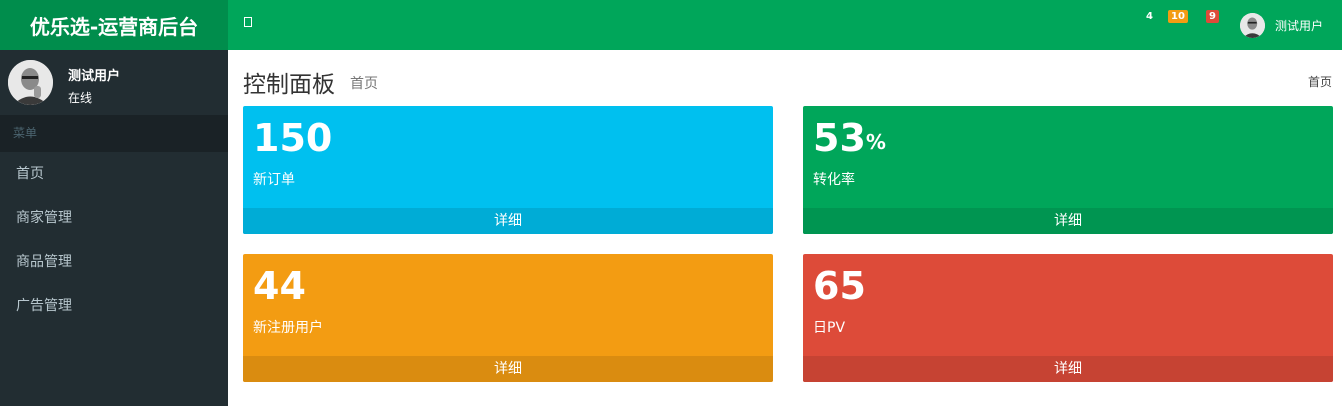 The height and width of the screenshot is (406, 1342). Describe the element at coordinates (508, 170) in the screenshot. I see `stat-box-new-orders: 150 新订单 详细` at that location.